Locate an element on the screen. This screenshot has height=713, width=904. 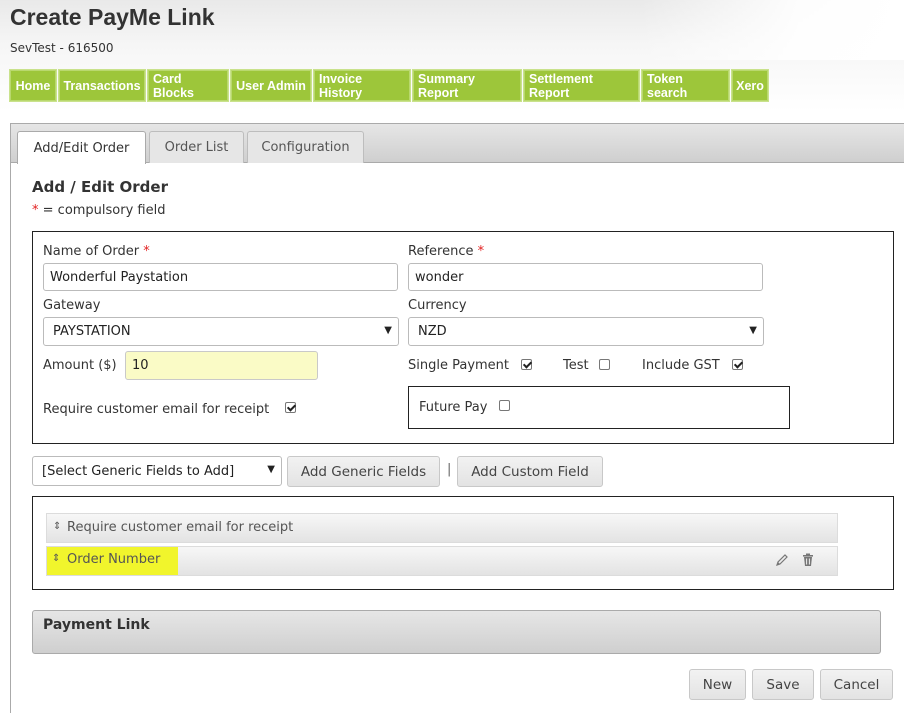
save-button: Save is located at coordinates (783, 684).